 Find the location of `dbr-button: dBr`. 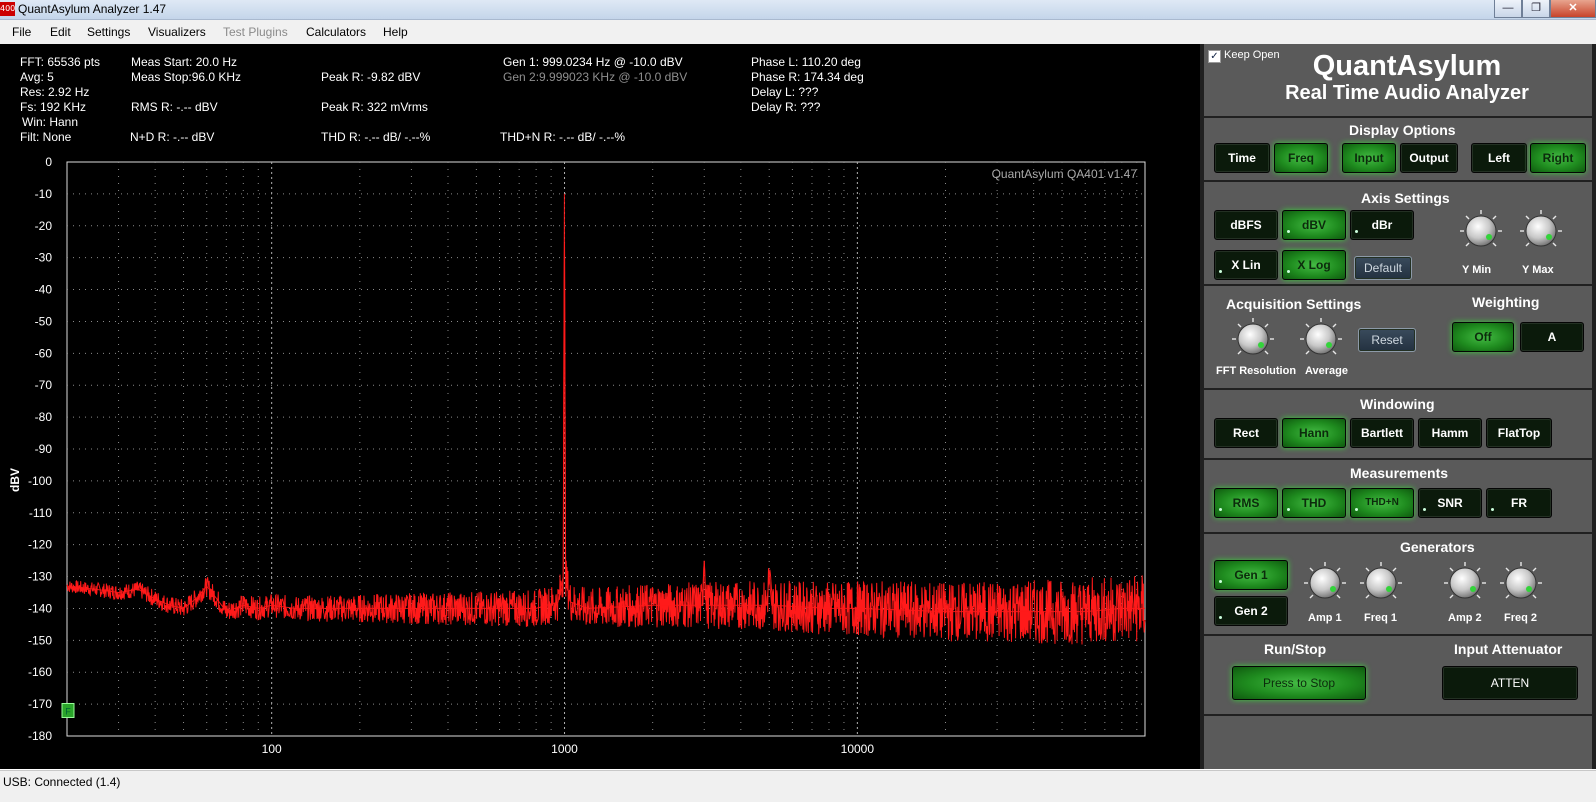

dbr-button: dBr is located at coordinates (1382, 225).